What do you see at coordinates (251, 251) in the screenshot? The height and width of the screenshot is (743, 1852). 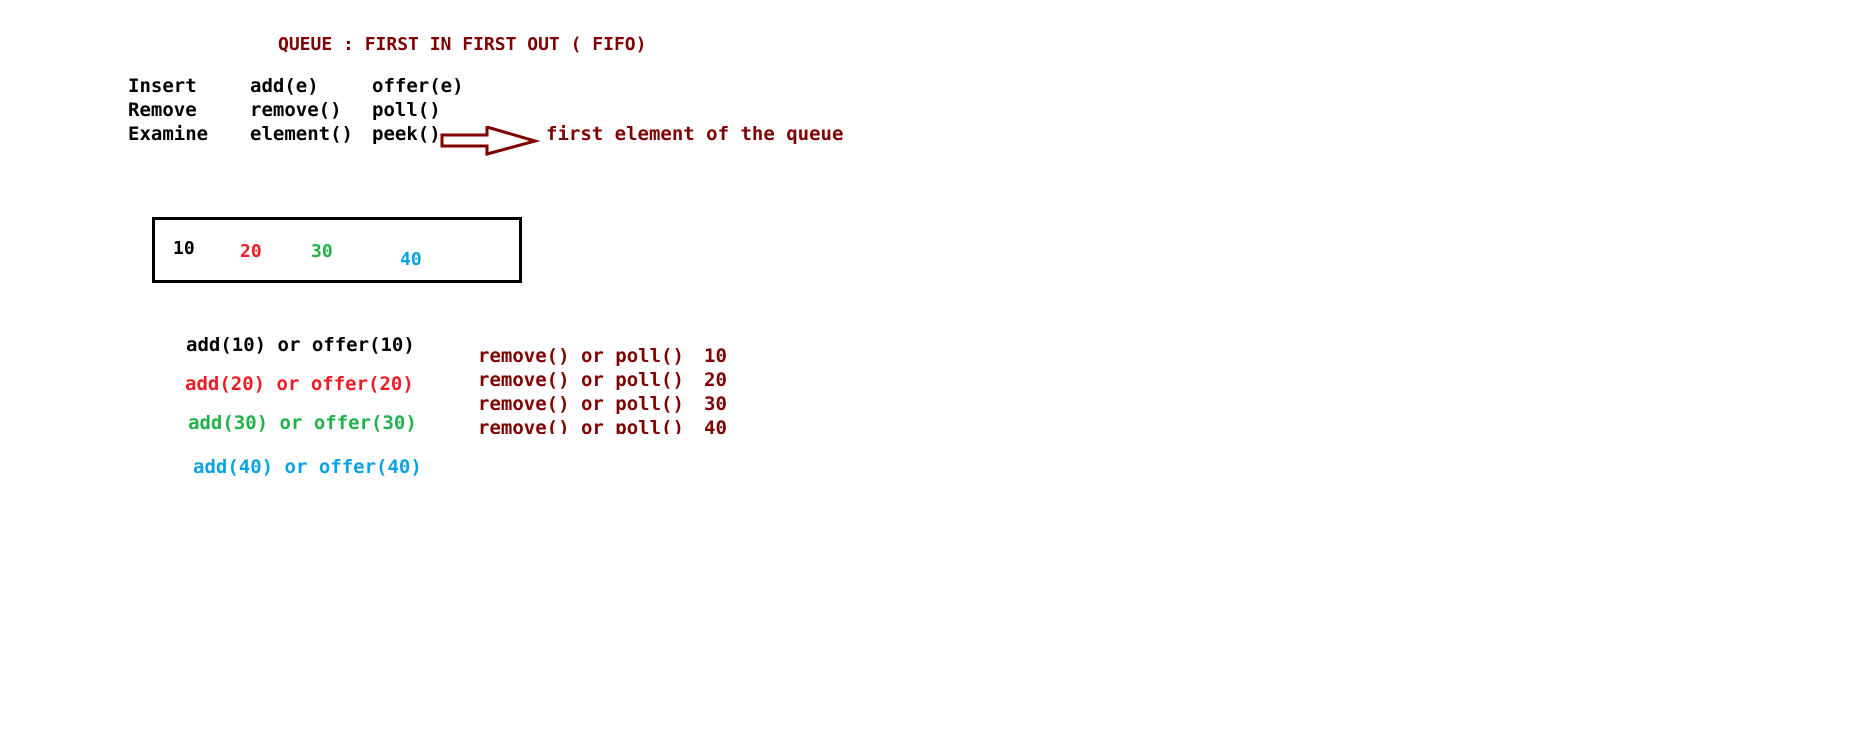 I see `queue-value-20: 20` at bounding box center [251, 251].